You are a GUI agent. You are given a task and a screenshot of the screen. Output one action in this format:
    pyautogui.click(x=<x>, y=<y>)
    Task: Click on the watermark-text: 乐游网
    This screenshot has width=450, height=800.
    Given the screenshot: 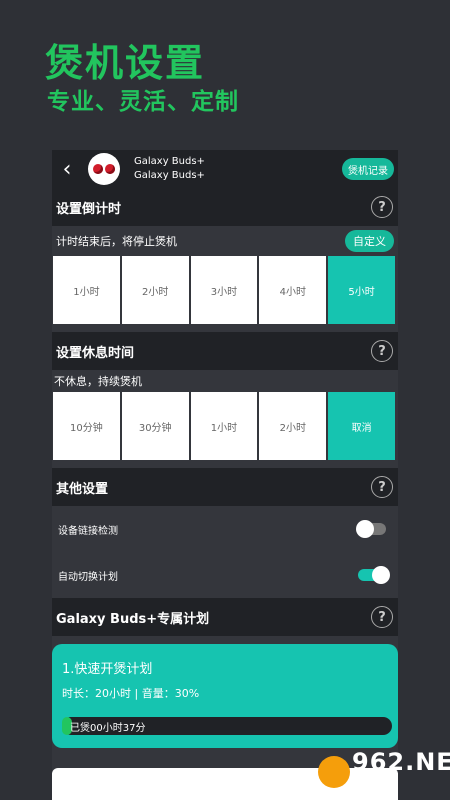 What is the action you would take?
    pyautogui.click(x=370, y=784)
    